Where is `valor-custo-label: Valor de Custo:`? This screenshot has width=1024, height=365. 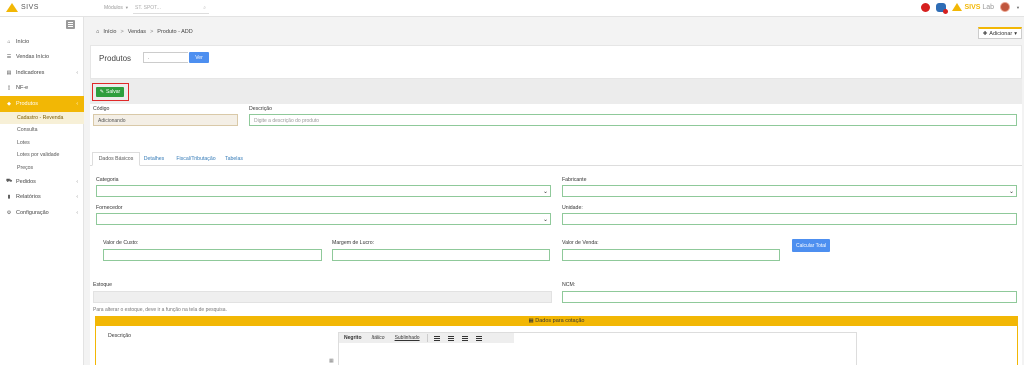
valor-custo-label: Valor de Custo: is located at coordinates (121, 243).